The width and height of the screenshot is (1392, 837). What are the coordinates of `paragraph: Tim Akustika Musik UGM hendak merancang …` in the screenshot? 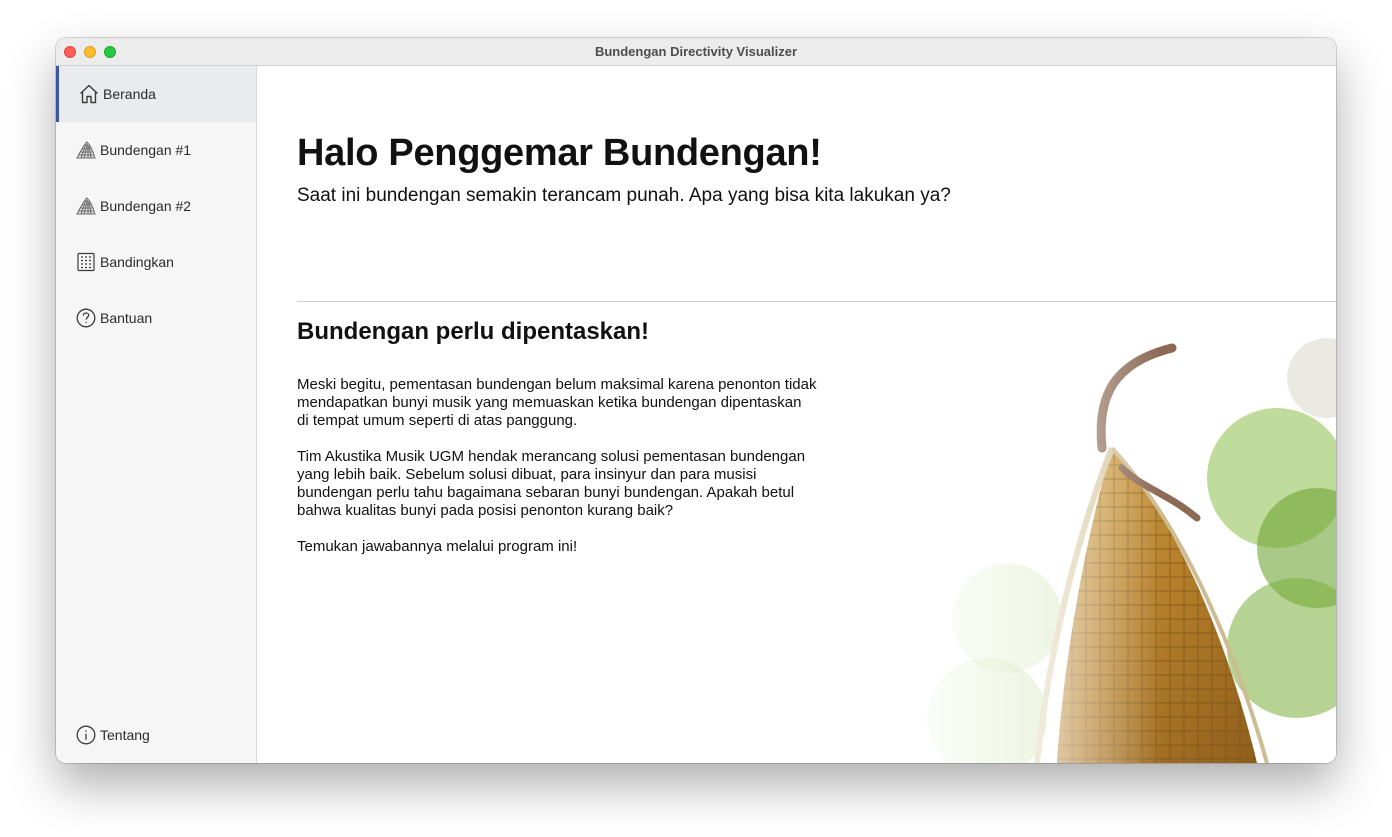 It's located at (551, 483).